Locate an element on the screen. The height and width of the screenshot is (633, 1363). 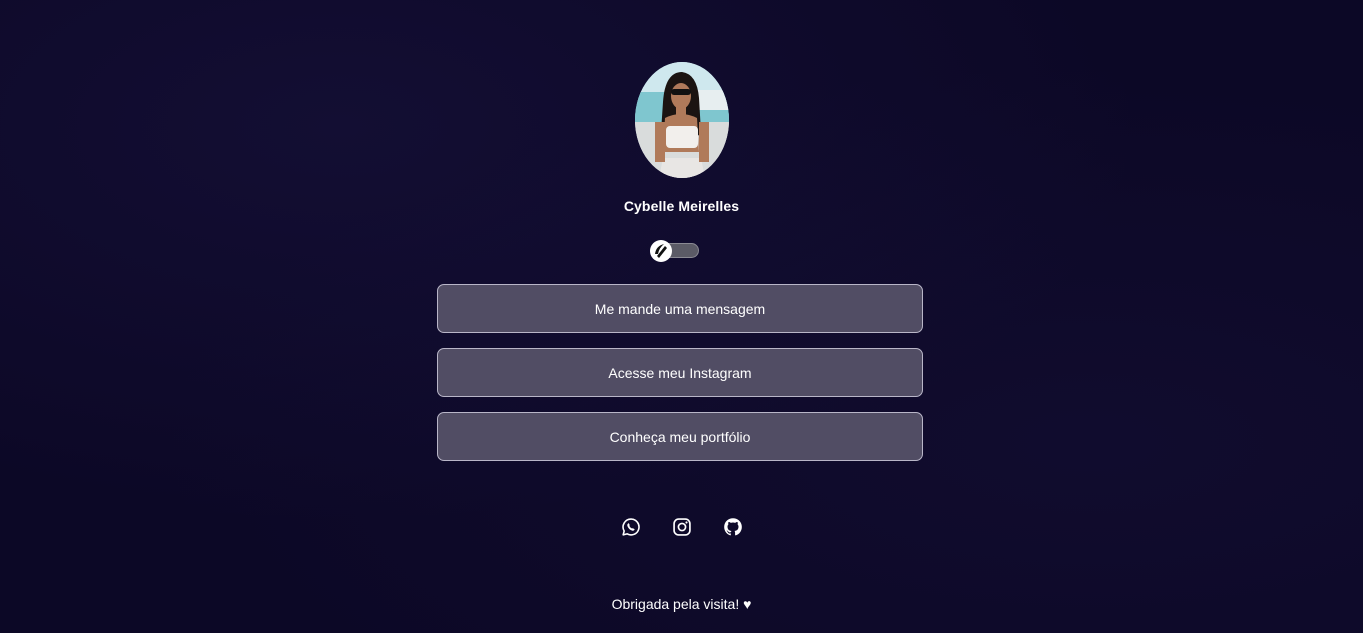
footer-text: Obrigada pela visita! ♥ is located at coordinates (681, 604).